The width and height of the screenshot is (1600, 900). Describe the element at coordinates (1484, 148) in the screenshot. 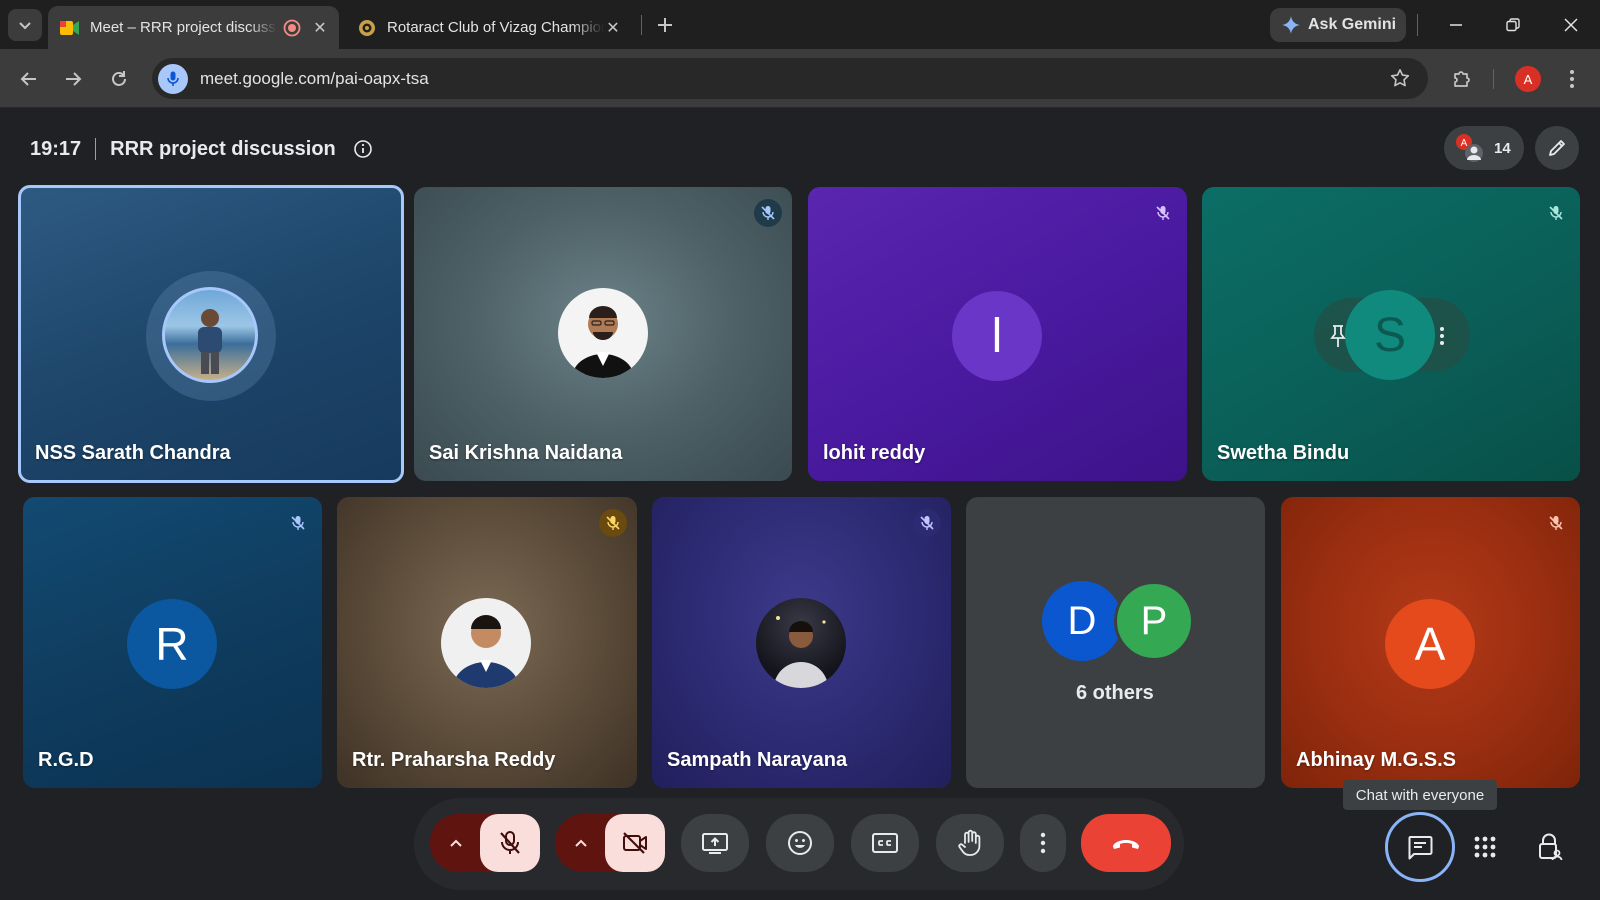

I see `participants-button: A 14` at that location.